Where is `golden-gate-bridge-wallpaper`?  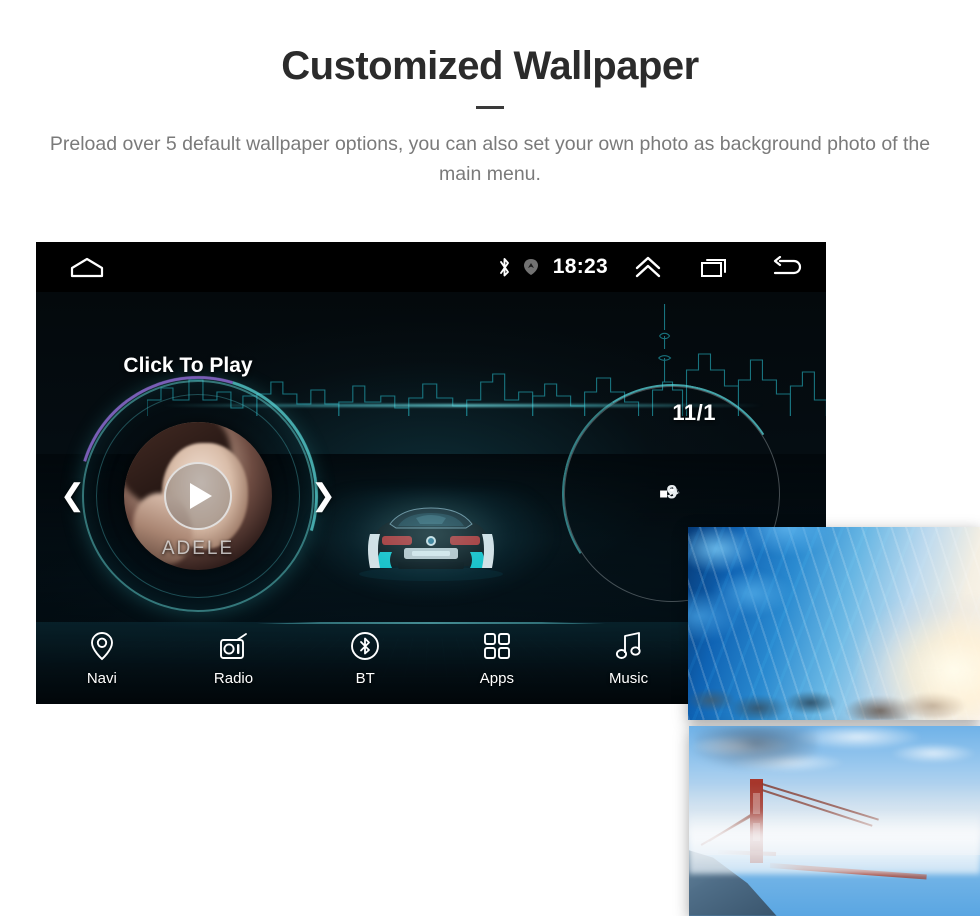
golden-gate-bridge-wallpaper is located at coordinates (834, 821).